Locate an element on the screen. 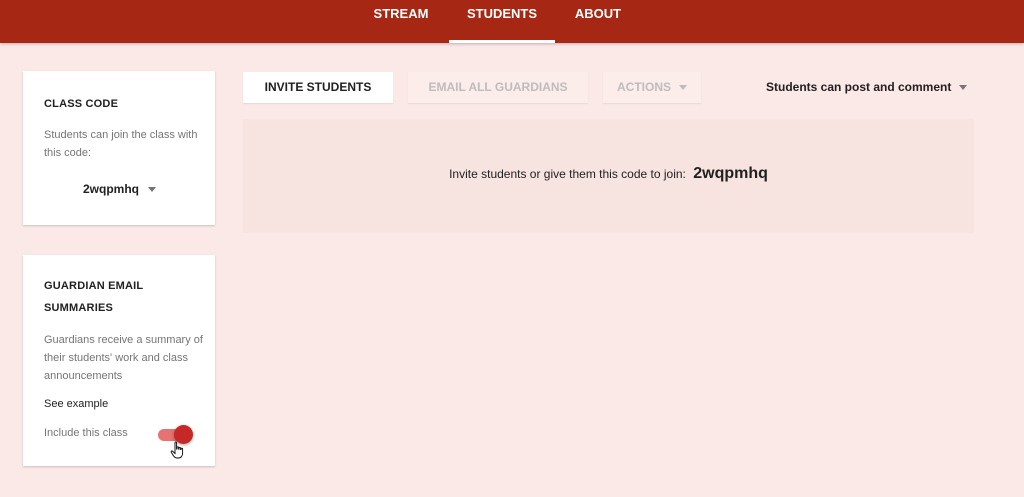  hand-pointer-cursor-icon is located at coordinates (177, 450).